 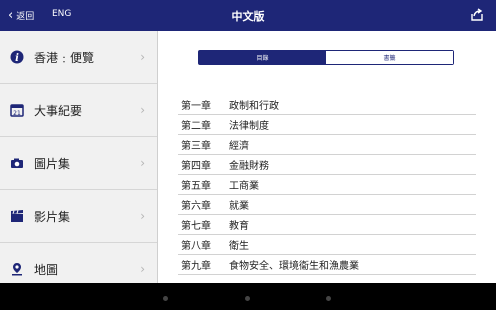 I want to click on sidebar-item-maps: 地圖 ›, so click(x=78, y=263).